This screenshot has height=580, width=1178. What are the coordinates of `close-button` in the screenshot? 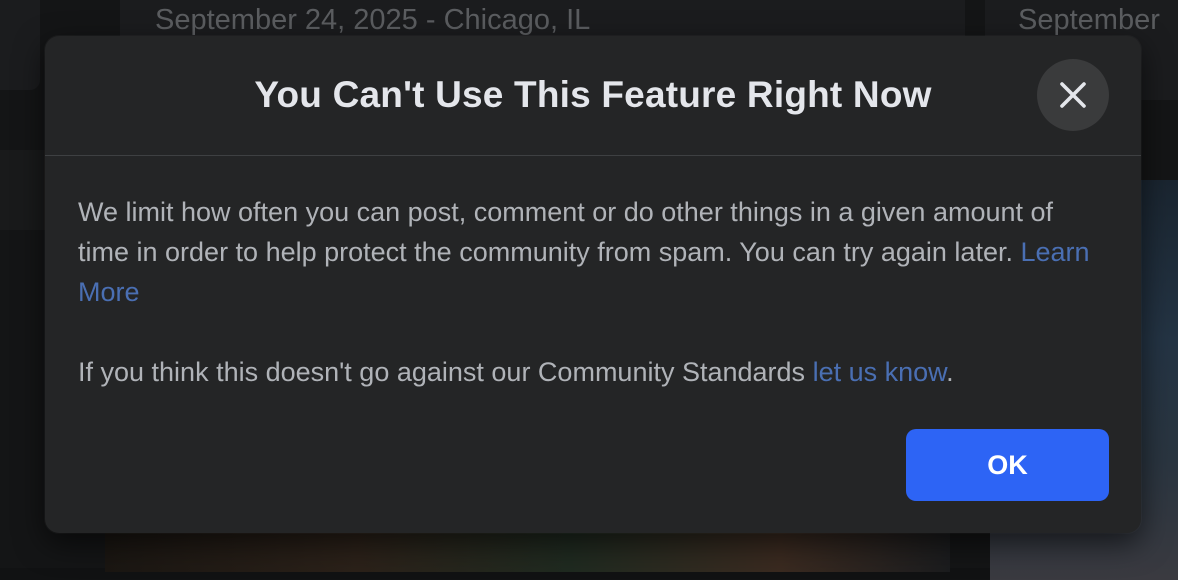 It's located at (1073, 95).